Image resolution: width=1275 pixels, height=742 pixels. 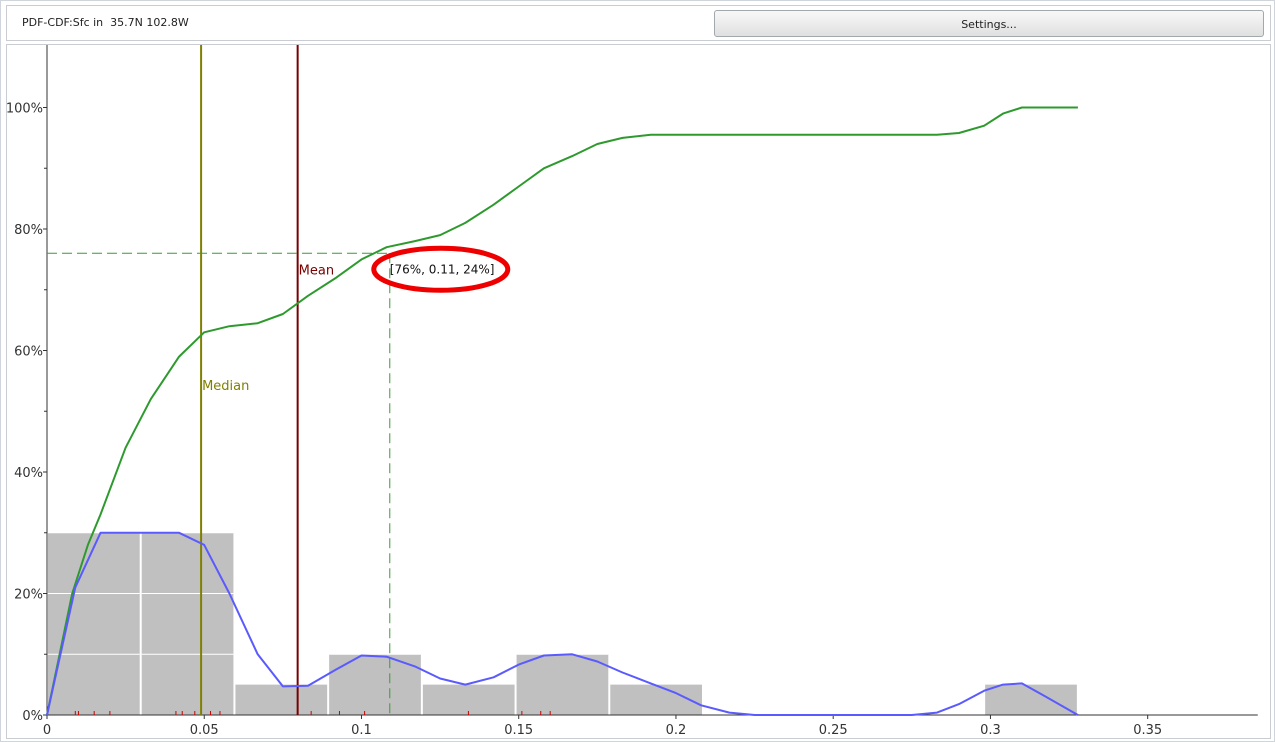 I want to click on y-tick-label: 60%, so click(x=28, y=352).